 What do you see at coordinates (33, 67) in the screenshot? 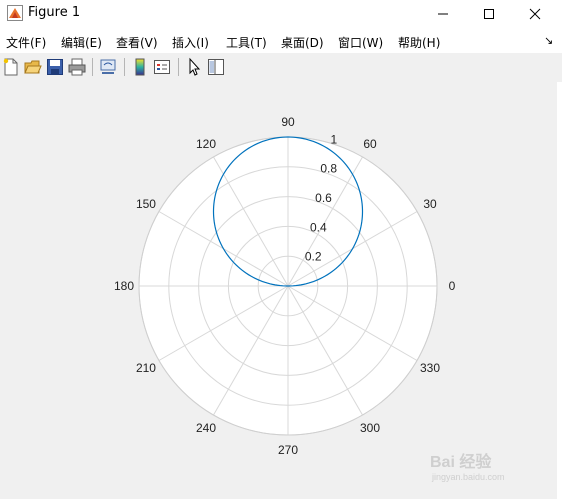
I see `open-folder-icon` at bounding box center [33, 67].